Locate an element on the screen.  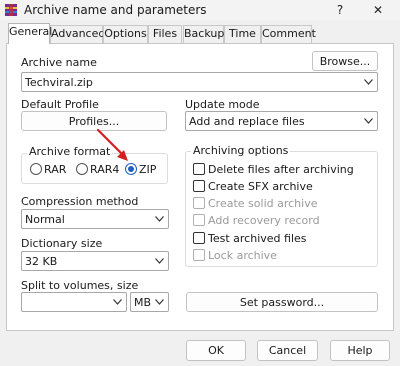
tab-advanced: Advanced is located at coordinates (78, 34).